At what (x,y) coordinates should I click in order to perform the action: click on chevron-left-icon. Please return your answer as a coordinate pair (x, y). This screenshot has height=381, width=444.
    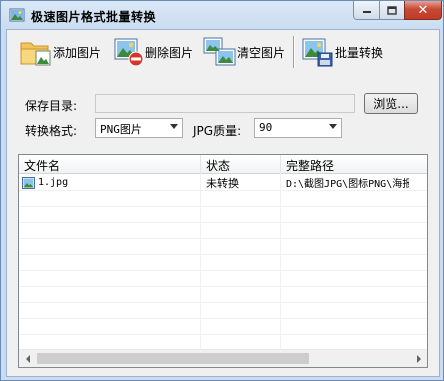
    Looking at the image, I should click on (27, 358).